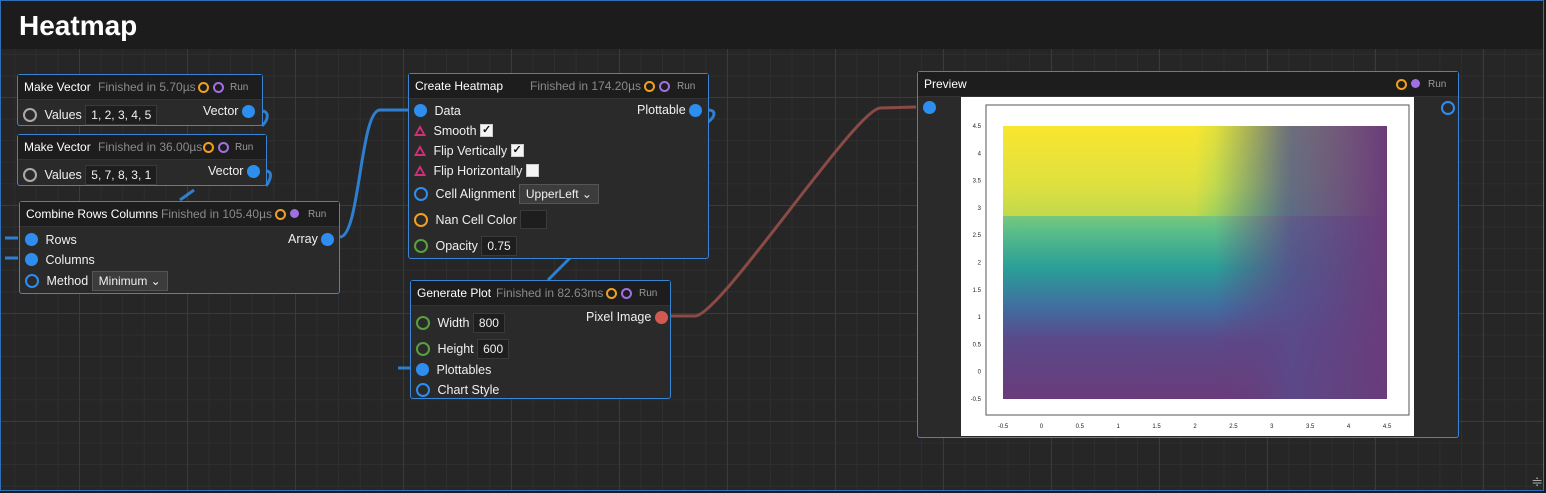 This screenshot has height=493, width=1546. I want to click on y-tick-label: 3.5, so click(977, 182).